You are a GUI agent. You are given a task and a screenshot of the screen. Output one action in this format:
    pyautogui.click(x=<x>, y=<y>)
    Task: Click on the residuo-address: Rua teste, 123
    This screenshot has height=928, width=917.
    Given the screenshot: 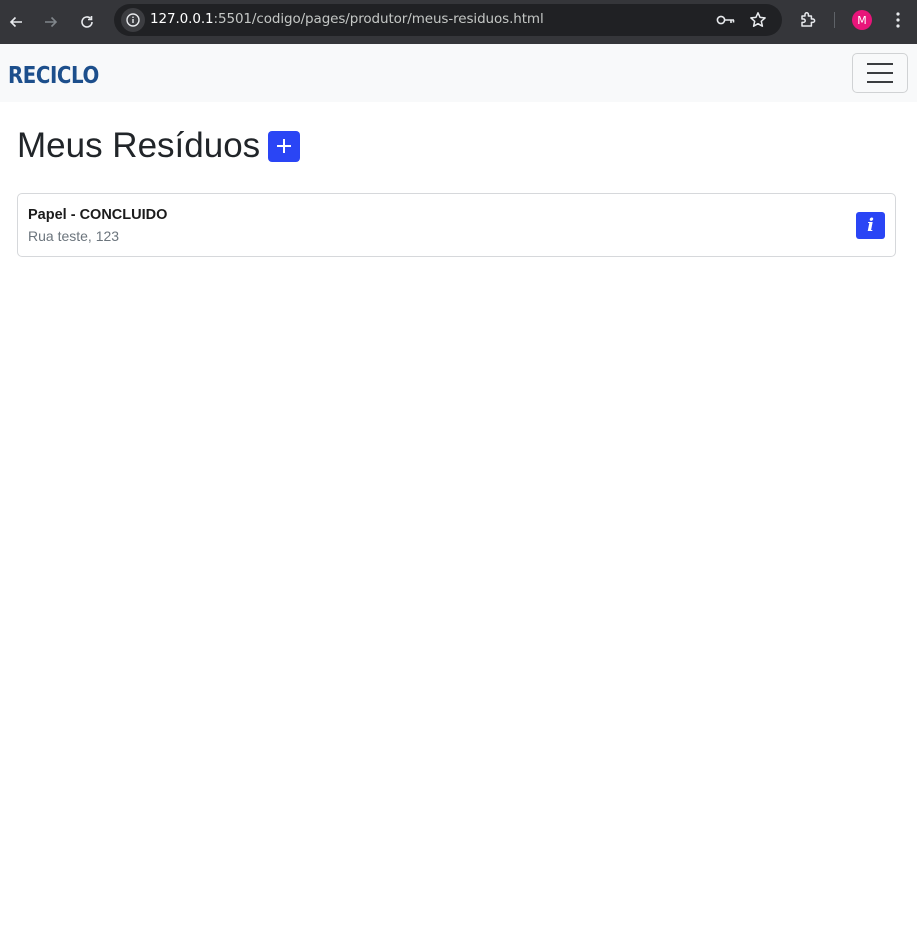 What is the action you would take?
    pyautogui.click(x=74, y=236)
    